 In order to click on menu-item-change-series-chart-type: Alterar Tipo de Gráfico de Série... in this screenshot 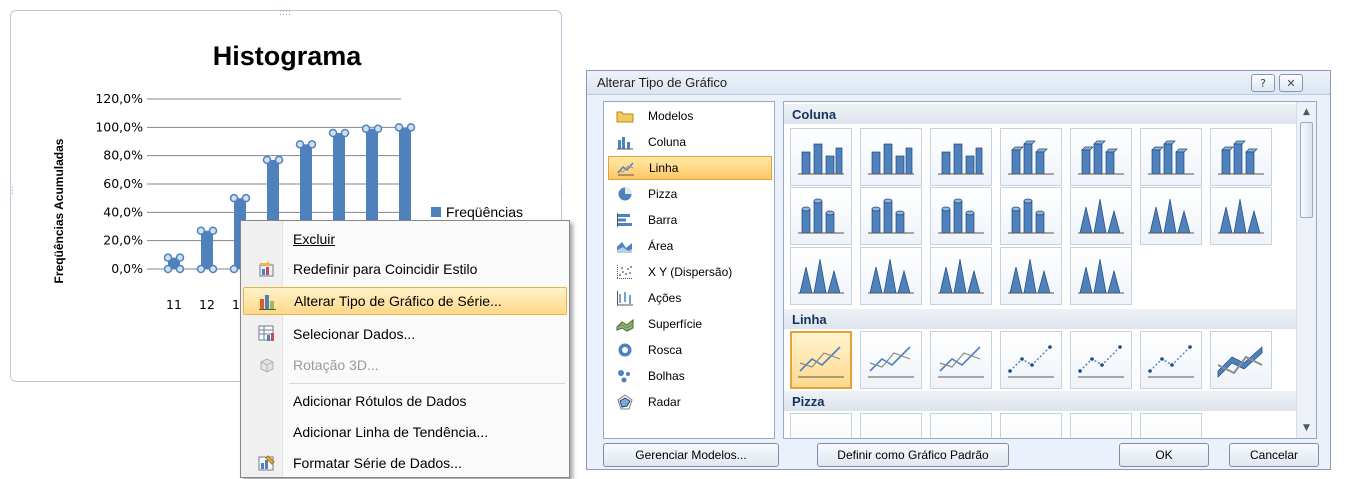, I will do `click(405, 301)`.